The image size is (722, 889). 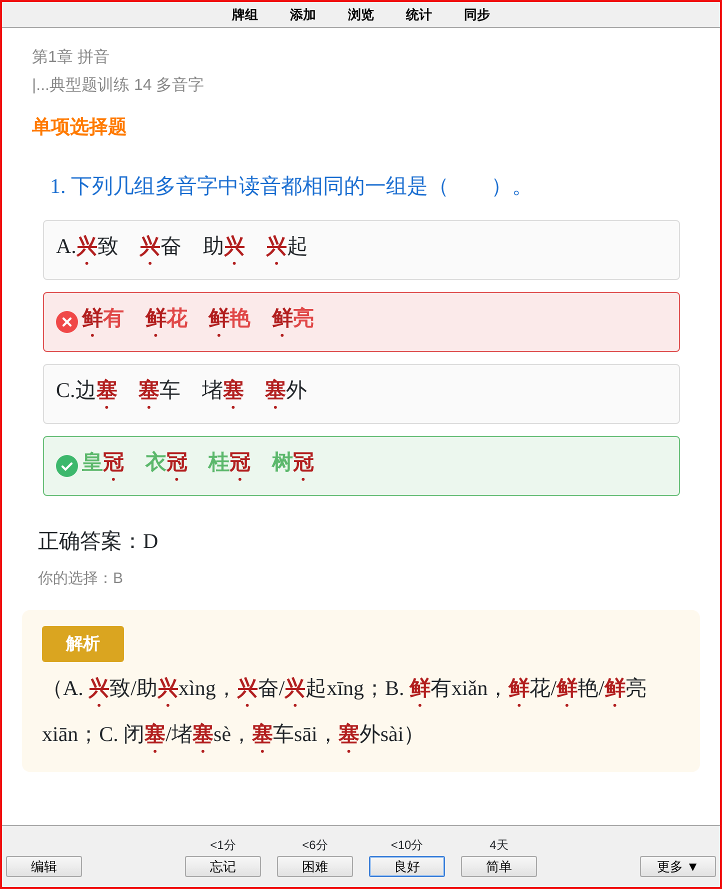 What do you see at coordinates (223, 845) in the screenshot?
I see `interval-label: <1分` at bounding box center [223, 845].